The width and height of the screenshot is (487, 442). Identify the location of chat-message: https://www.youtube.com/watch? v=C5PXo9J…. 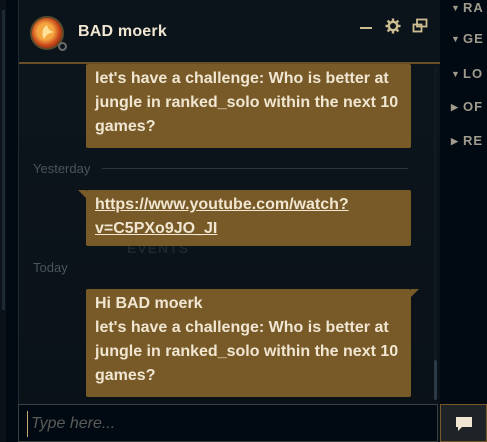
(244, 218).